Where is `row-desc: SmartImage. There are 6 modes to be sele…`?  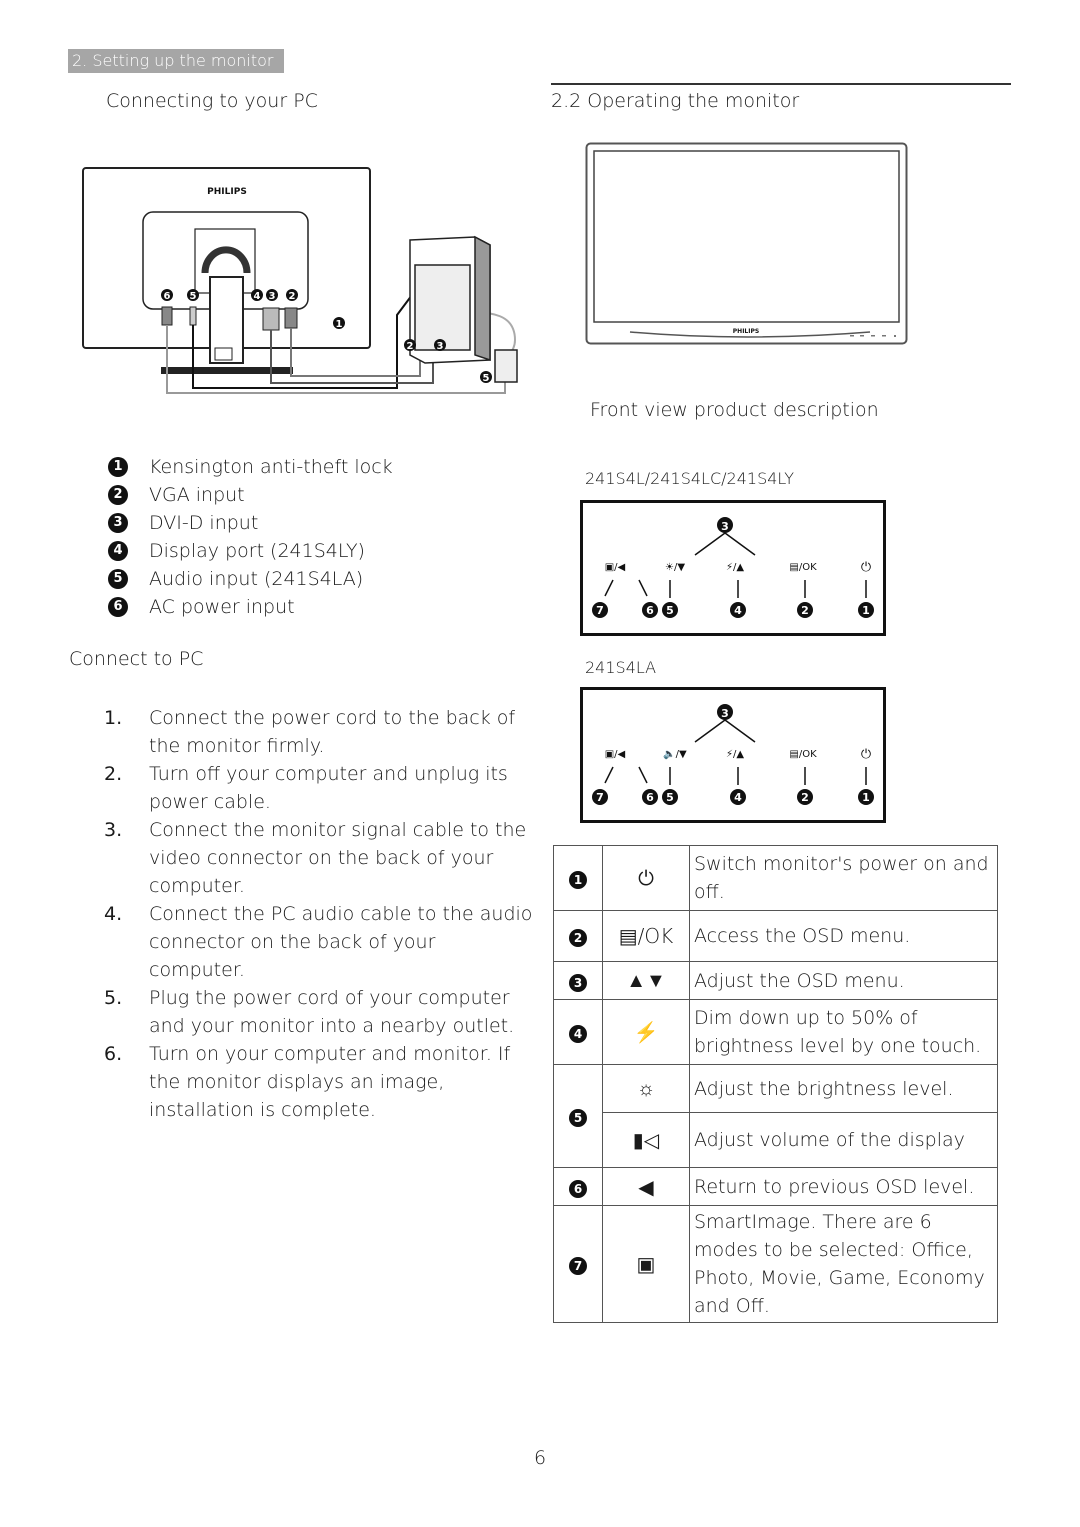 row-desc: SmartImage. There are 6 modes to be sele… is located at coordinates (843, 1264).